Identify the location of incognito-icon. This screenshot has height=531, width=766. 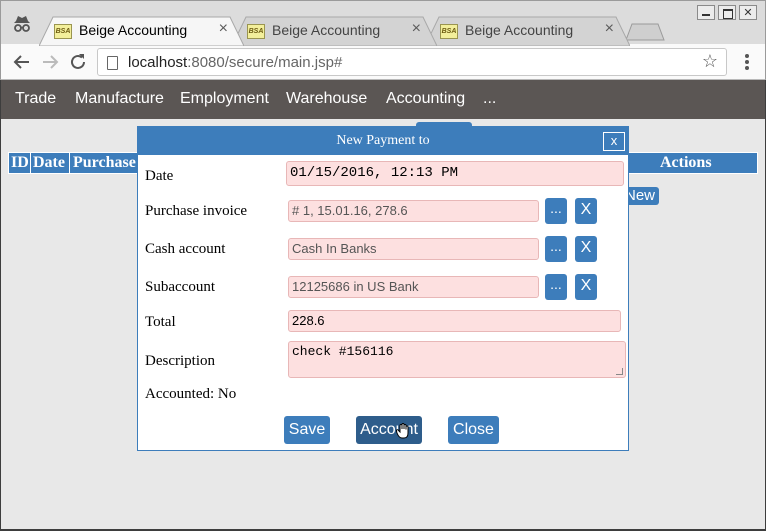
(22, 24).